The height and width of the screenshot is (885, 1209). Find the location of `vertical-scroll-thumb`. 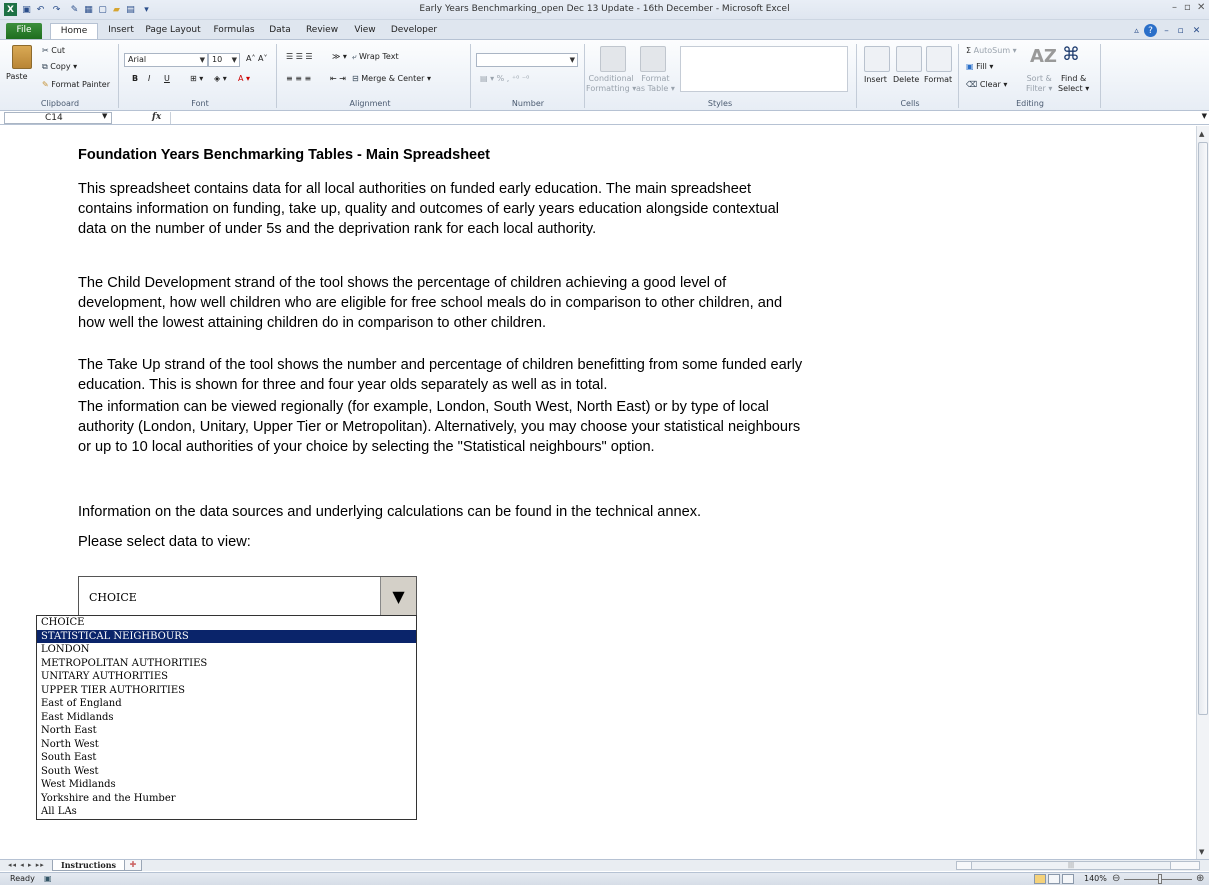

vertical-scroll-thumb is located at coordinates (1203, 428).